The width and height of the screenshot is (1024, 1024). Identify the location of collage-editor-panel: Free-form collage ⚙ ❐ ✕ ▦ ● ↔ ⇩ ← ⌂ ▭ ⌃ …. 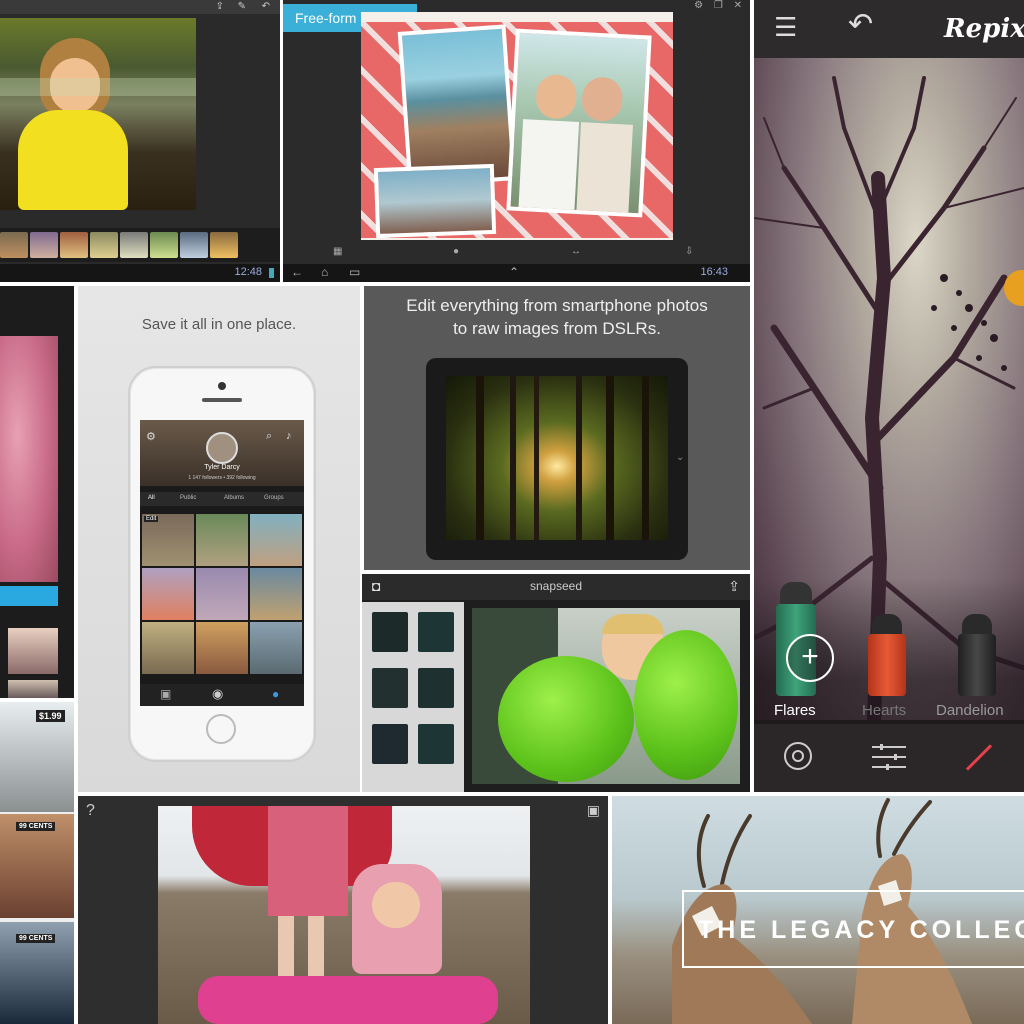
(516, 141).